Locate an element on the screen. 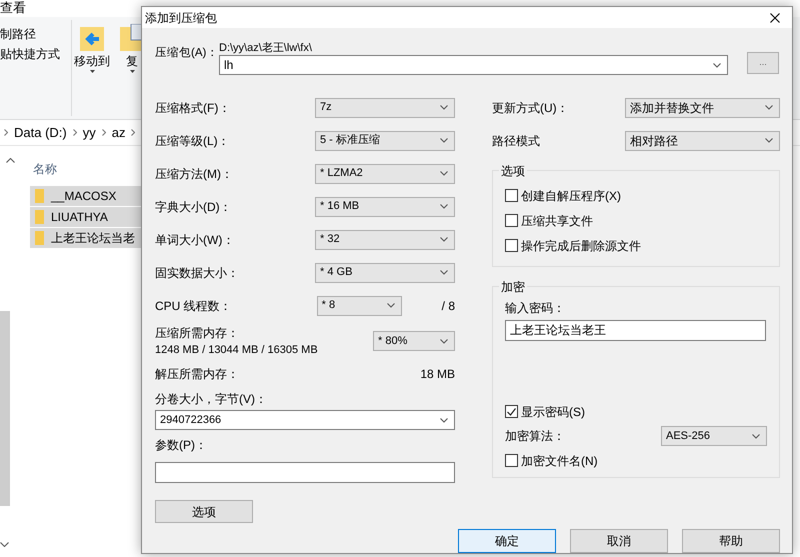  check-icon is located at coordinates (511, 412).